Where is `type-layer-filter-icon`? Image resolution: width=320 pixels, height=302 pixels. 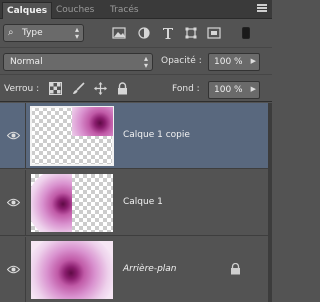
type-layer-filter-icon is located at coordinates (168, 33).